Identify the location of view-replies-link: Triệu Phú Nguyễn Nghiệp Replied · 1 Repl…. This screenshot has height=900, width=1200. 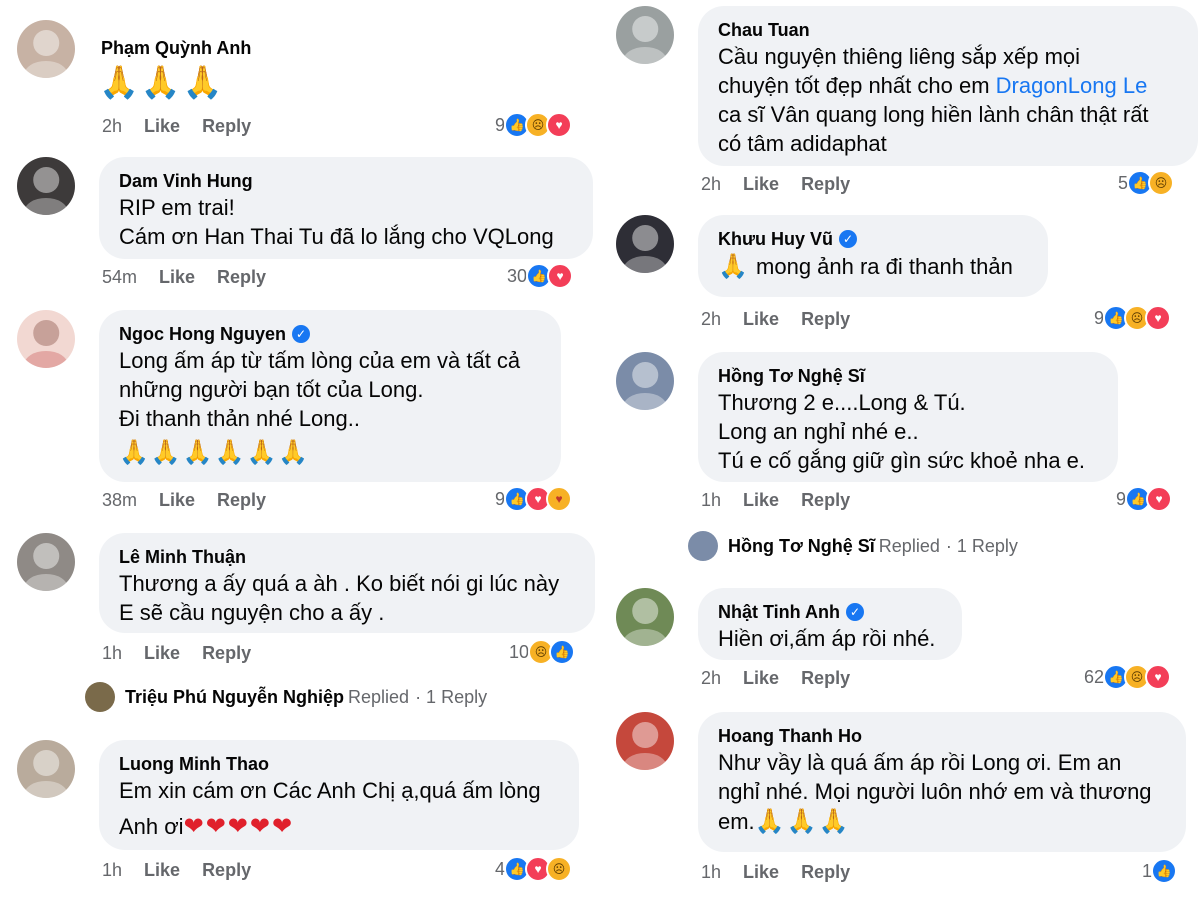
(286, 697).